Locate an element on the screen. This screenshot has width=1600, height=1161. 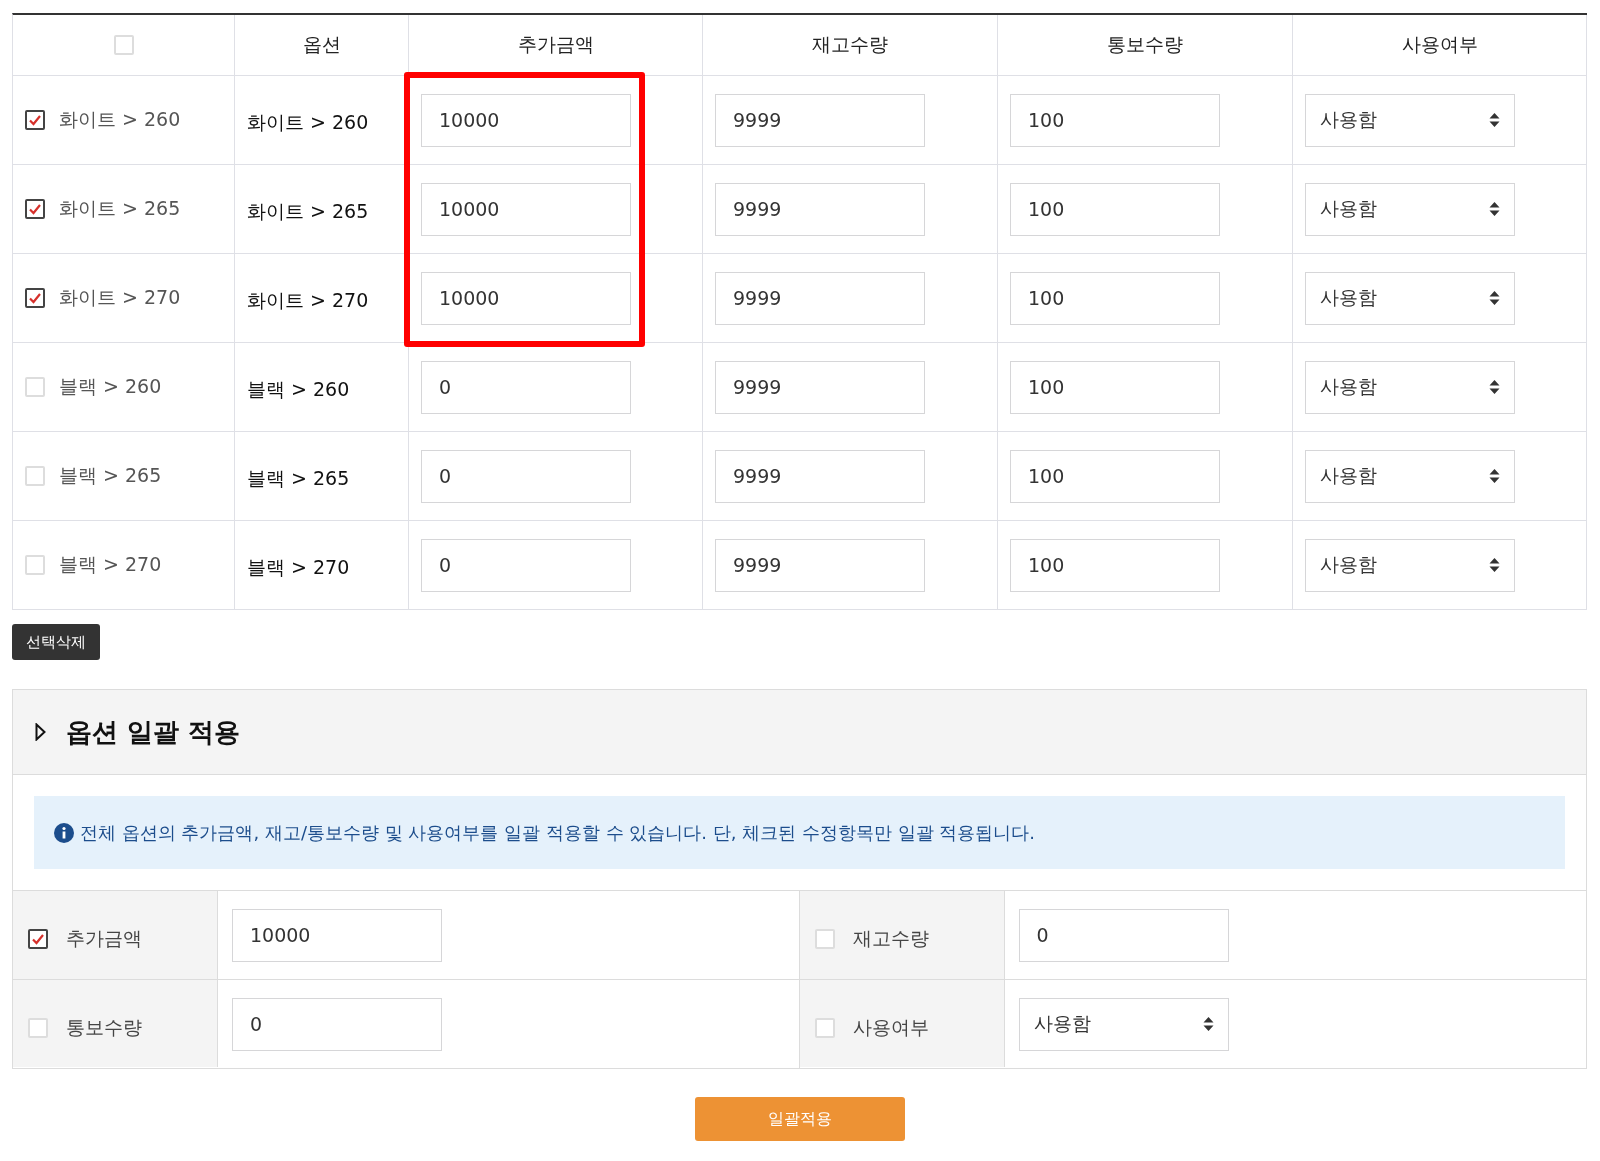
option-name: 화이트 > 260 is located at coordinates (308, 122).